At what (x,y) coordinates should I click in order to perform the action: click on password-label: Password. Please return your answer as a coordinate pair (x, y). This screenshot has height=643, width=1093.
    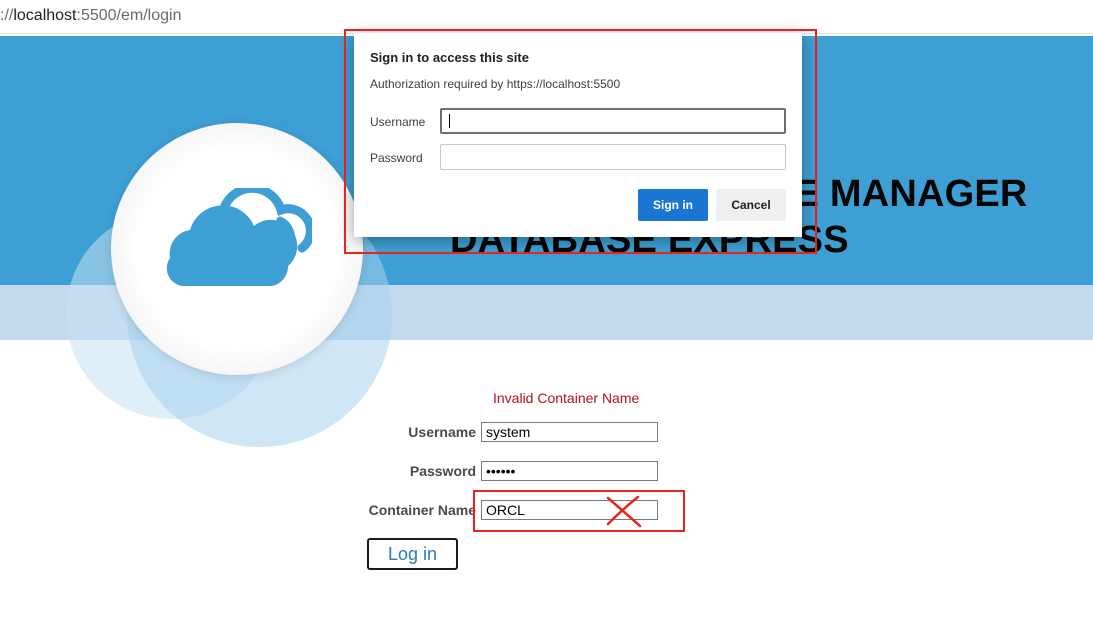
    Looking at the image, I should click on (442, 471).